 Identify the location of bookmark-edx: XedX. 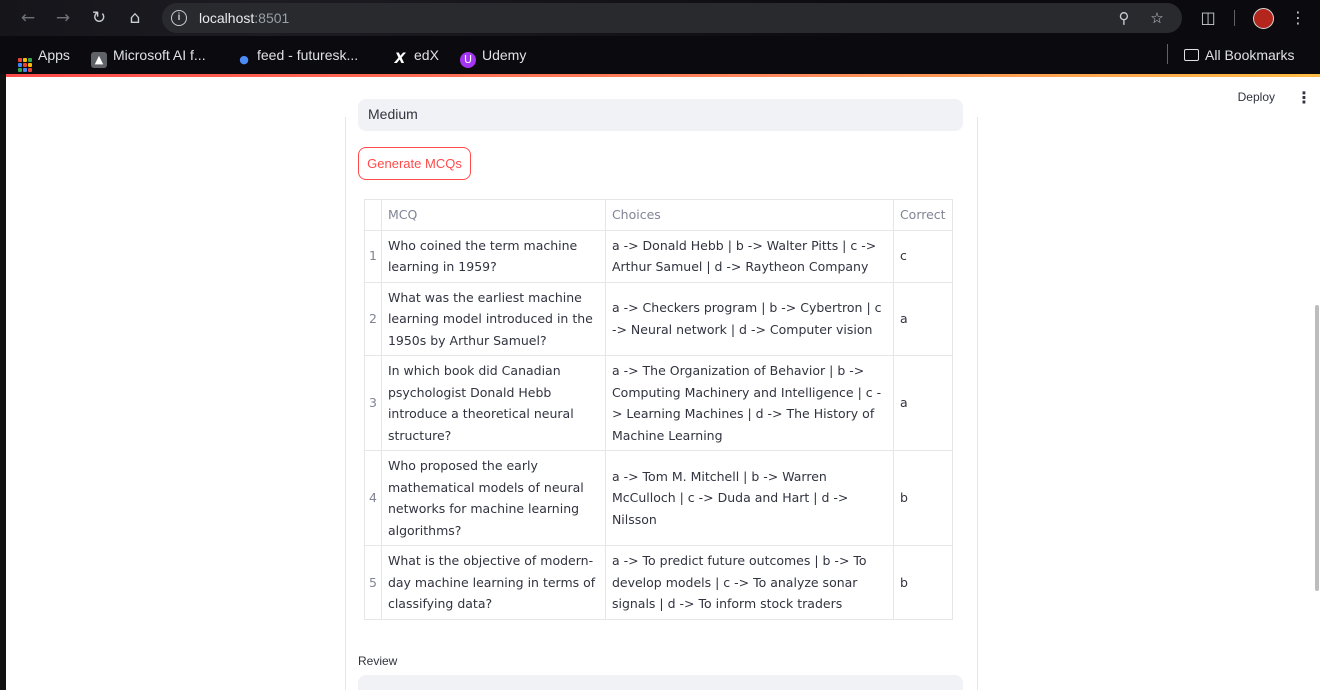
(415, 56).